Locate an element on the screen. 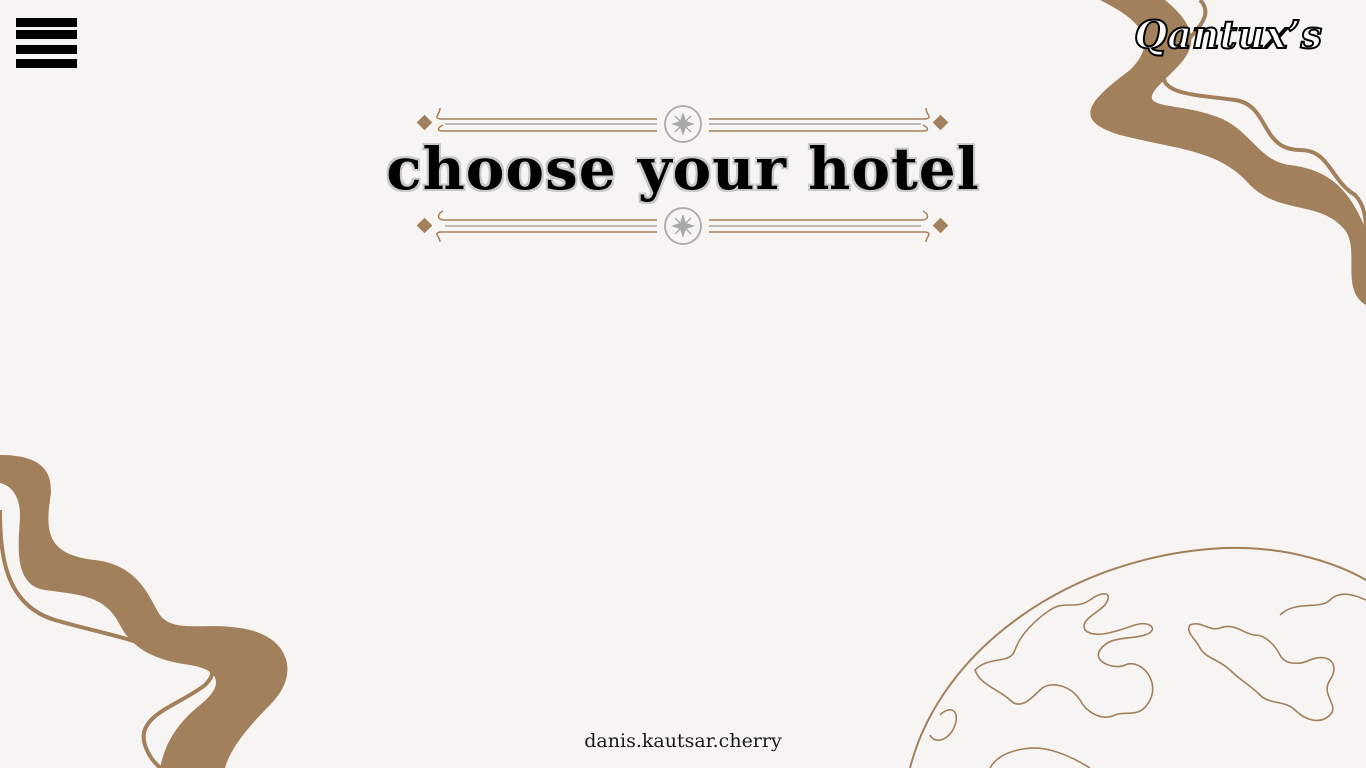  hamburger-menu-icon is located at coordinates (46, 43).